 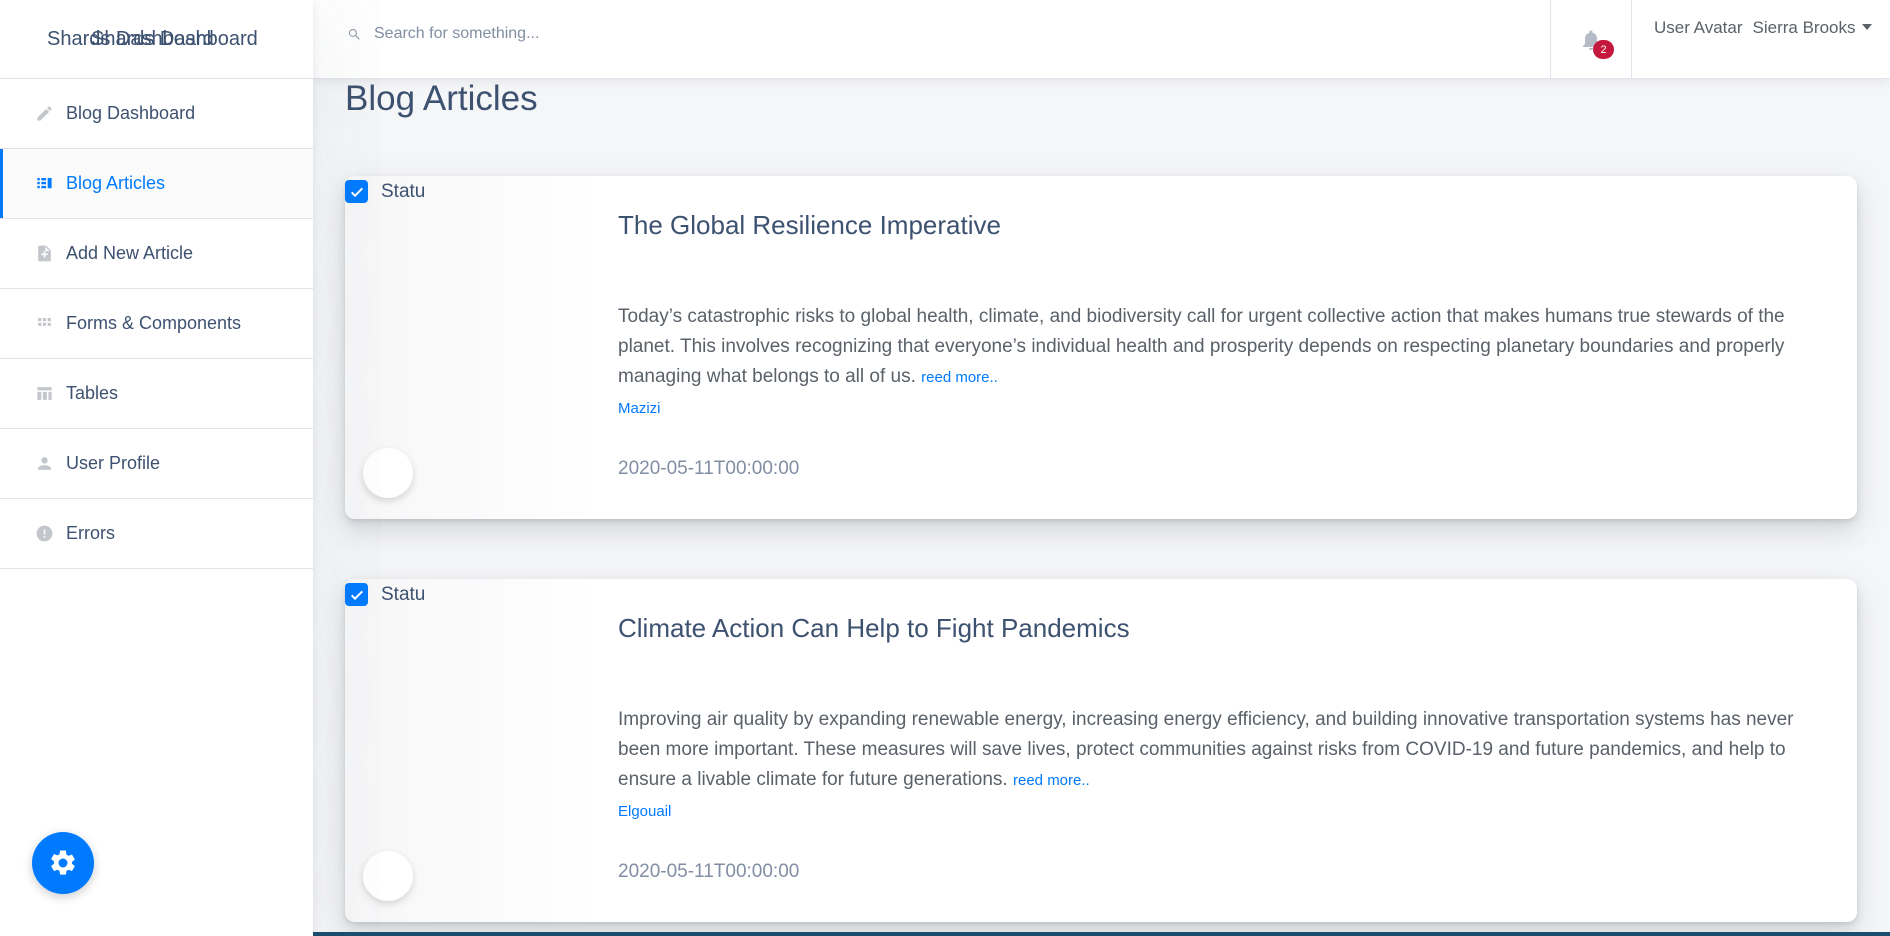 I want to click on article-author: Mazizi, so click(x=639, y=408).